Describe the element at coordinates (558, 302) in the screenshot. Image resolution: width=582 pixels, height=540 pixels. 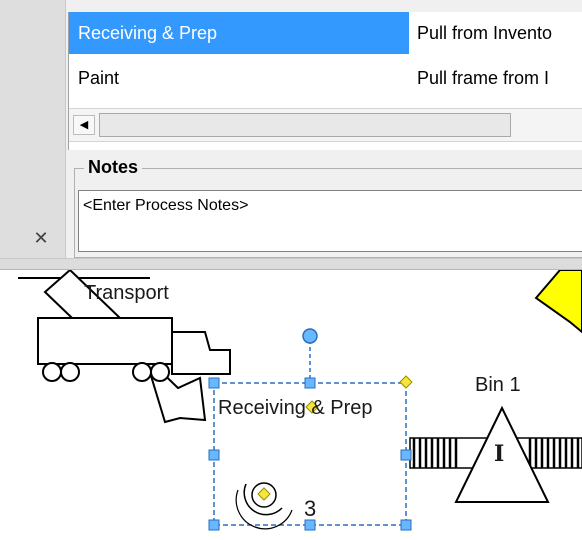
I see `yellow-shape` at that location.